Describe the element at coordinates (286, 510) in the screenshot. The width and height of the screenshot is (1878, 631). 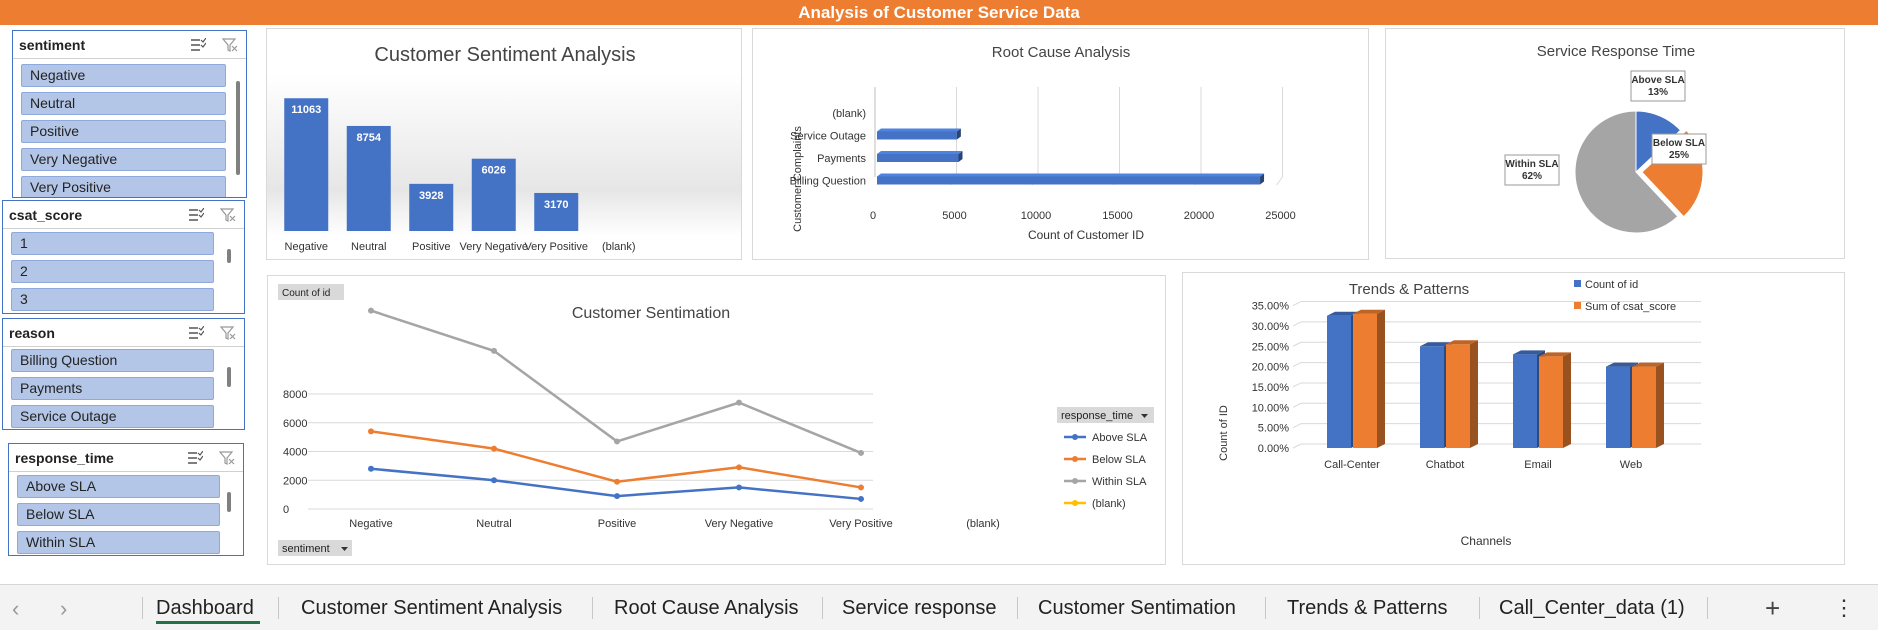
I see `y-tick-label: 0` at that location.